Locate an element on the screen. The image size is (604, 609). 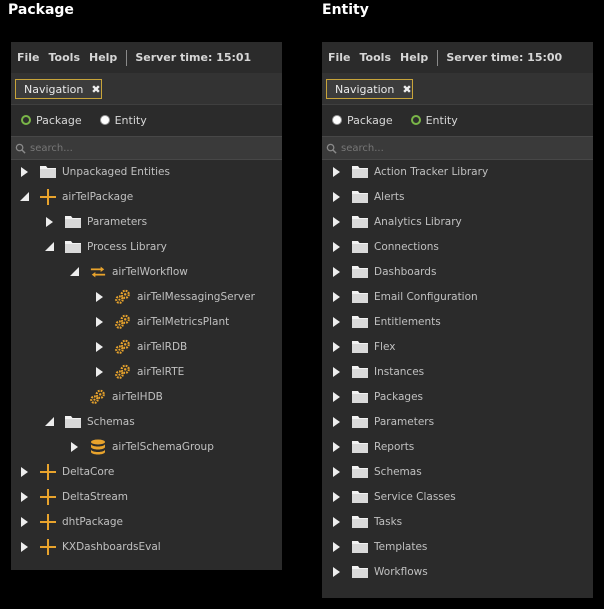
tab-label: Navigation is located at coordinates (365, 89).